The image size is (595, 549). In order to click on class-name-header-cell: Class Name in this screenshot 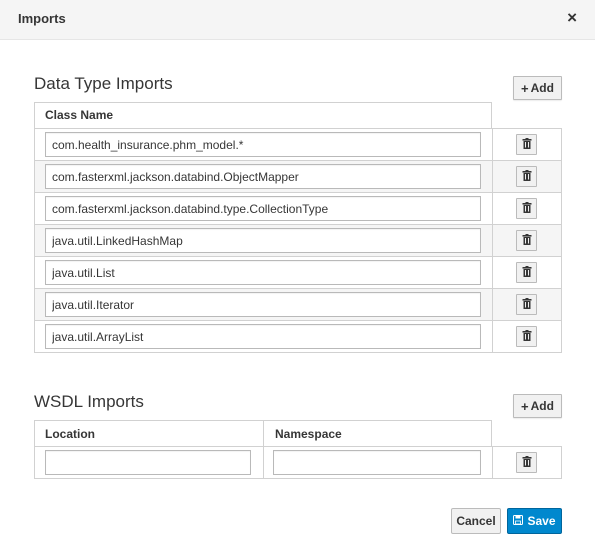, I will do `click(263, 115)`.